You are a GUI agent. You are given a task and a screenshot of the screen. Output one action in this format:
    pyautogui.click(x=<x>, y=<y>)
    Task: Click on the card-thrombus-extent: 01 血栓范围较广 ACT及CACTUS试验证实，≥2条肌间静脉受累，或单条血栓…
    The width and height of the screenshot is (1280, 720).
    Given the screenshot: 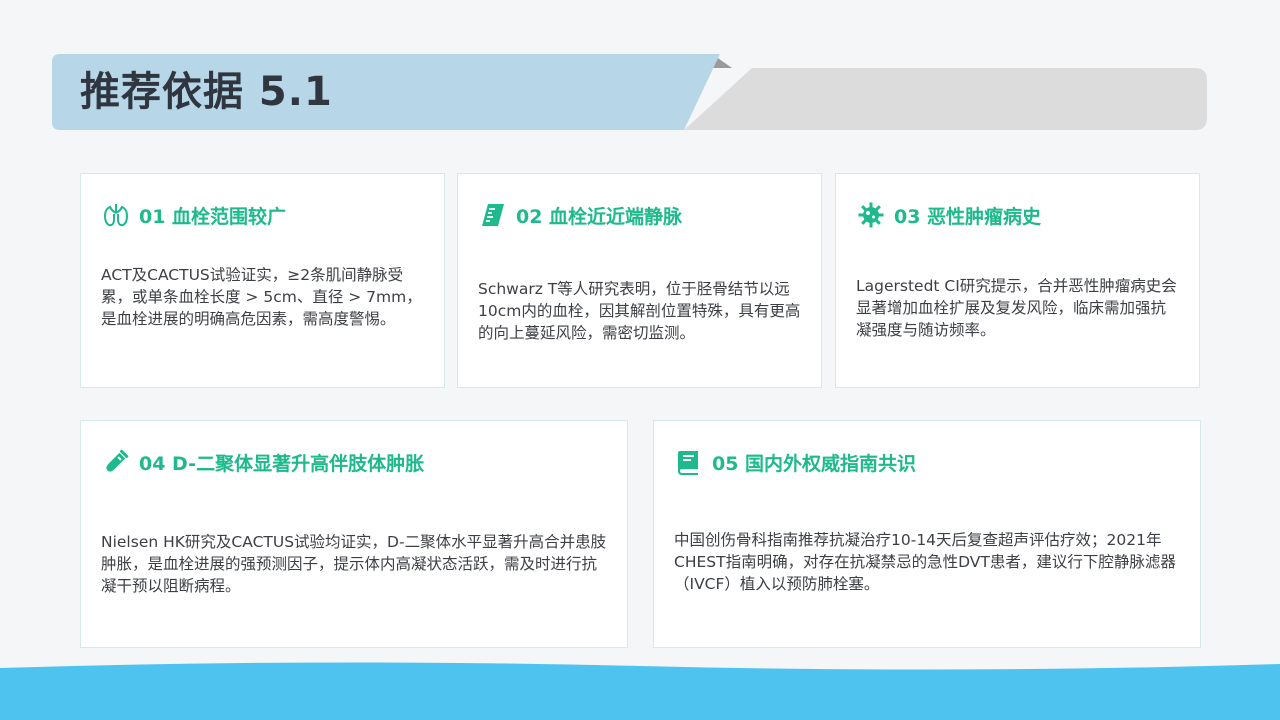 What is the action you would take?
    pyautogui.click(x=262, y=280)
    